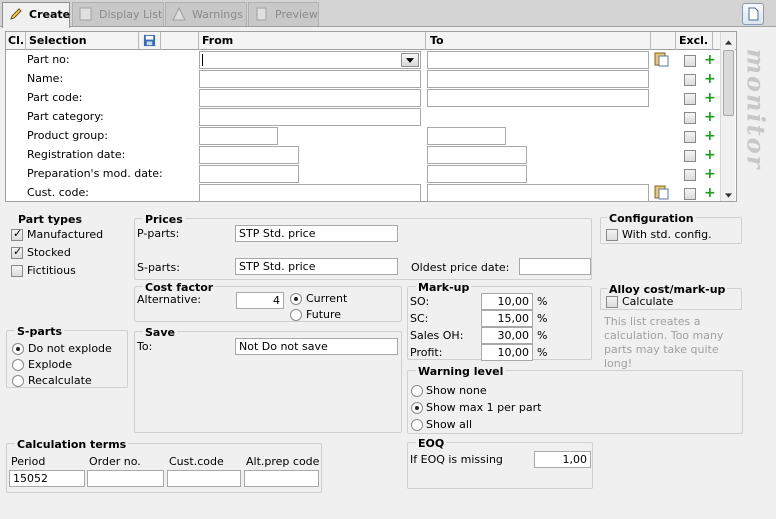 The width and height of the screenshot is (776, 519). What do you see at coordinates (507, 301) in the screenshot?
I see `so-input: 10,00` at bounding box center [507, 301].